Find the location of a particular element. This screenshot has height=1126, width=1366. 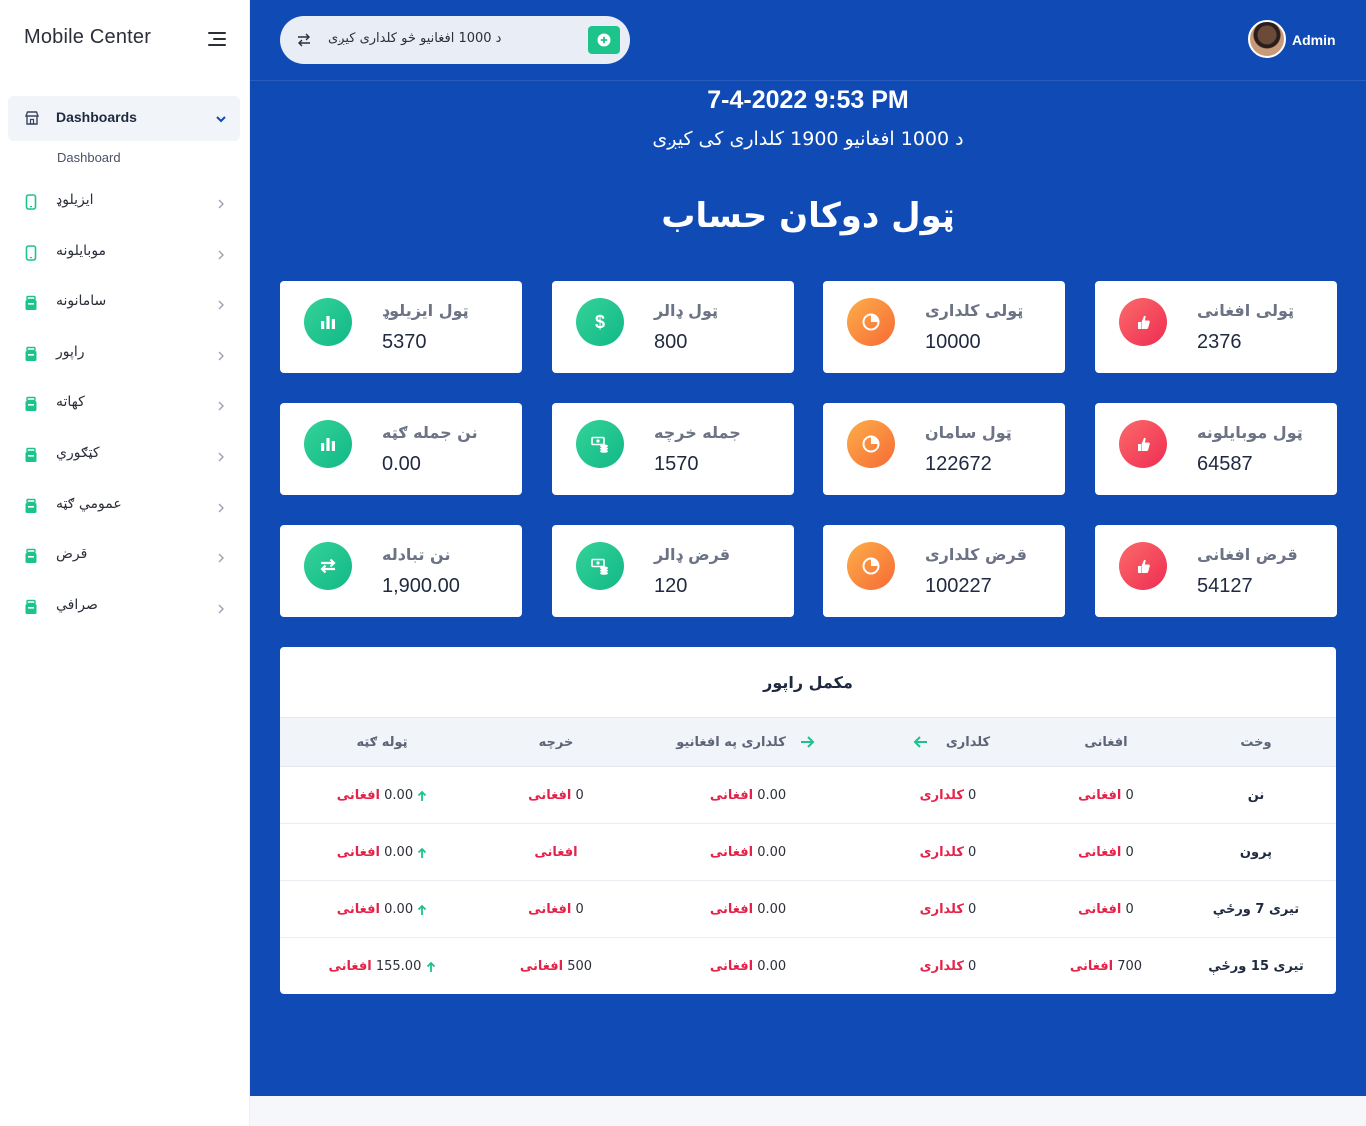

user-name: Admin is located at coordinates (1314, 40).